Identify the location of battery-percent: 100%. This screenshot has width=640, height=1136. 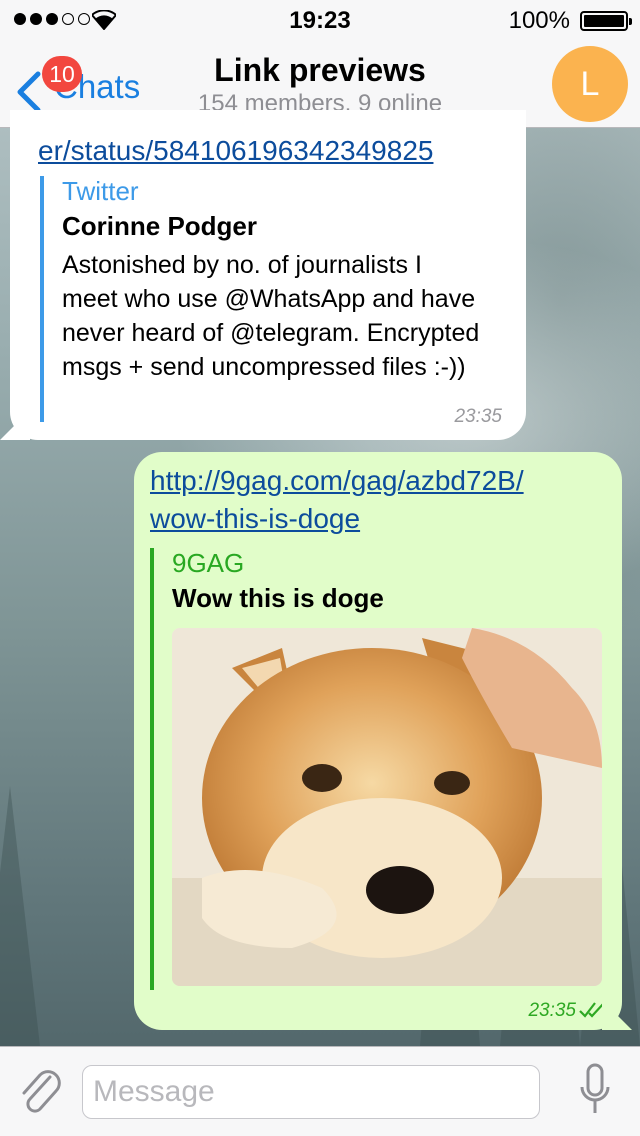
(539, 20).